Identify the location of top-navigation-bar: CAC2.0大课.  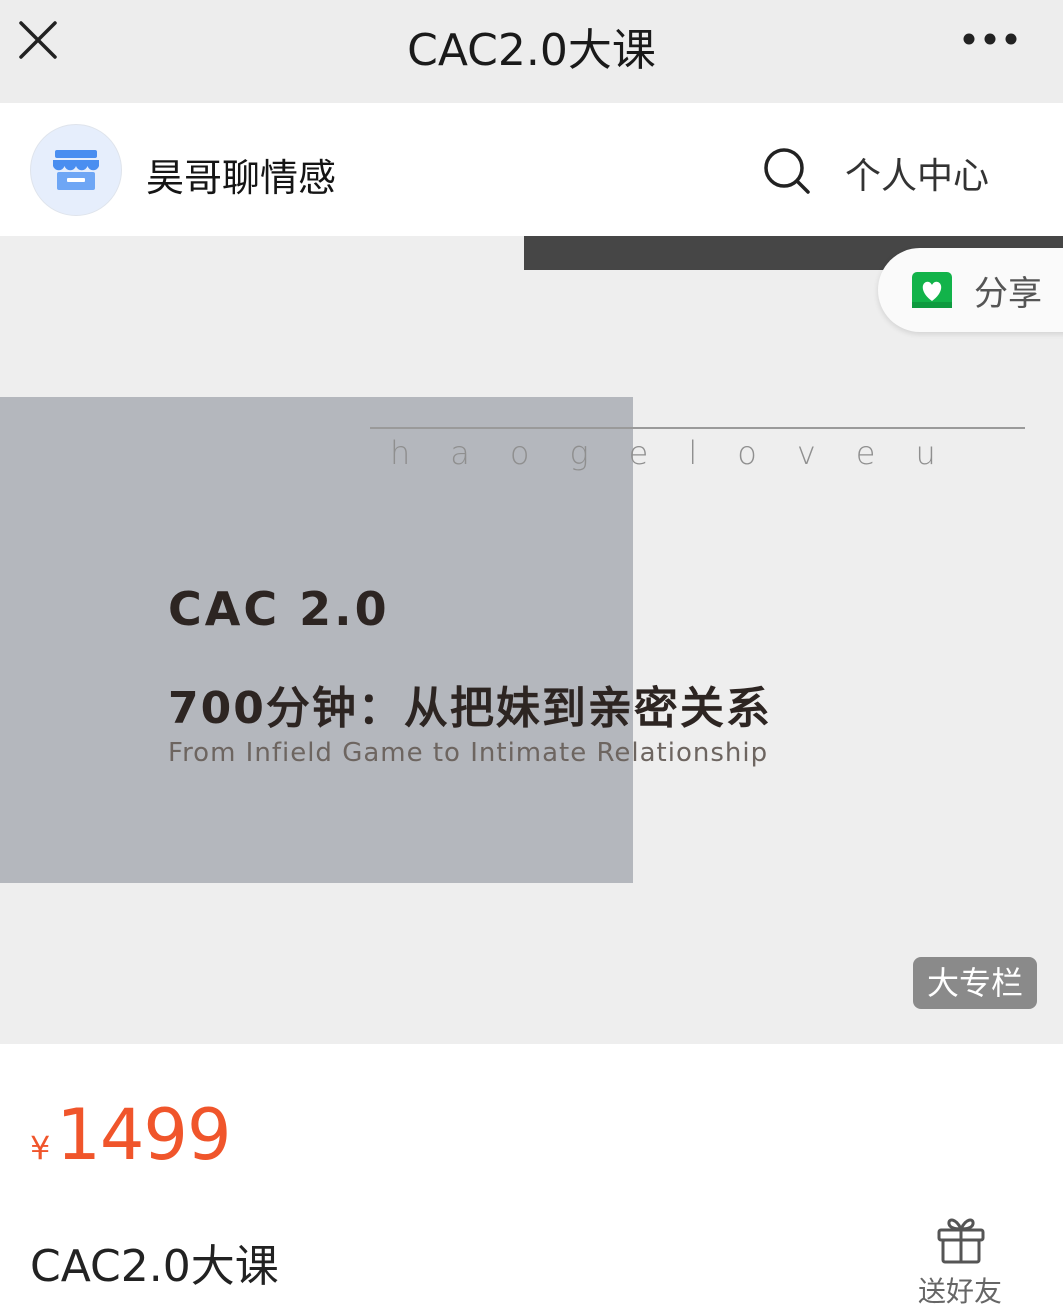
(531, 51).